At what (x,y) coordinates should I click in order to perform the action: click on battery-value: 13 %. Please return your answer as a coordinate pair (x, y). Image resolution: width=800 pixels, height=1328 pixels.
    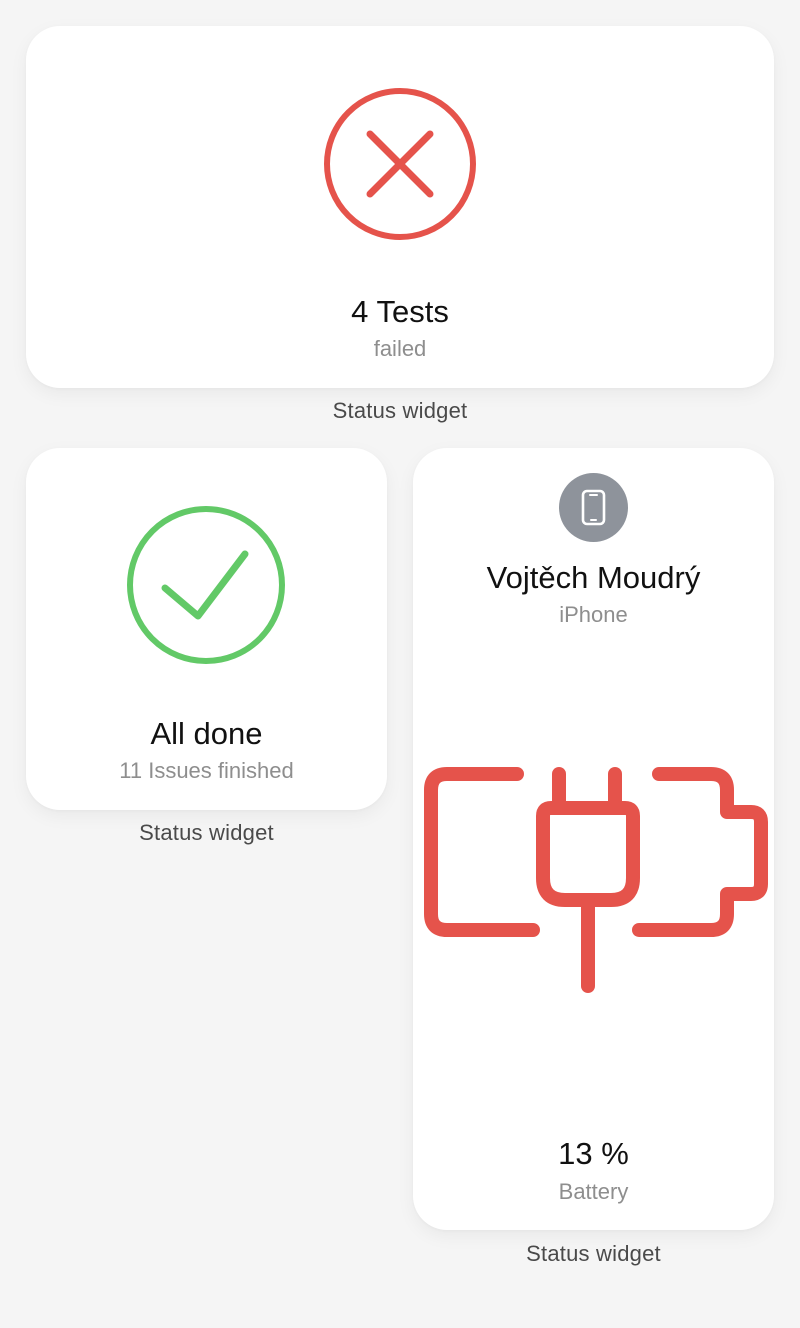
    Looking at the image, I should click on (593, 1153).